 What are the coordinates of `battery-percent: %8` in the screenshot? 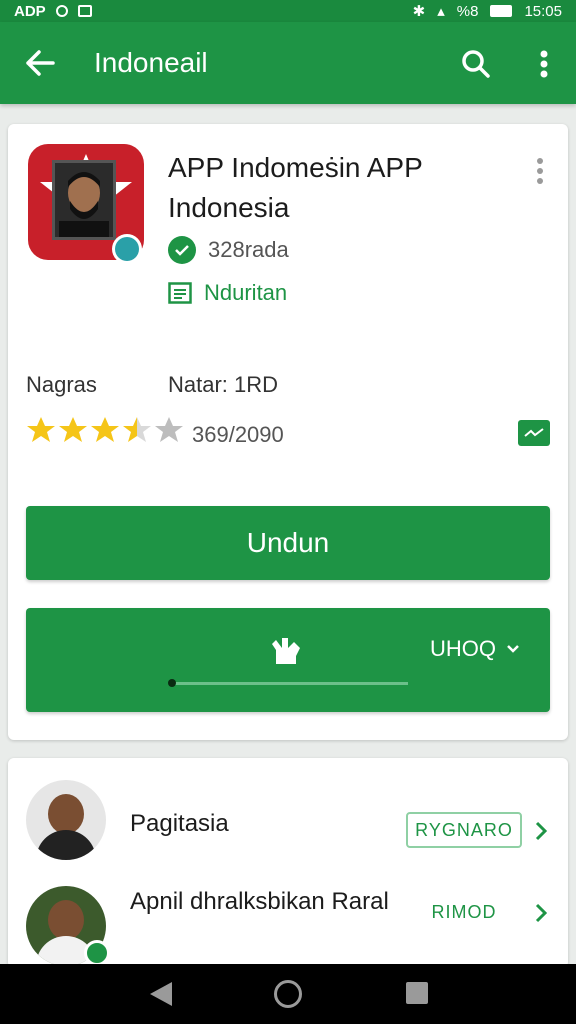 It's located at (467, 11).